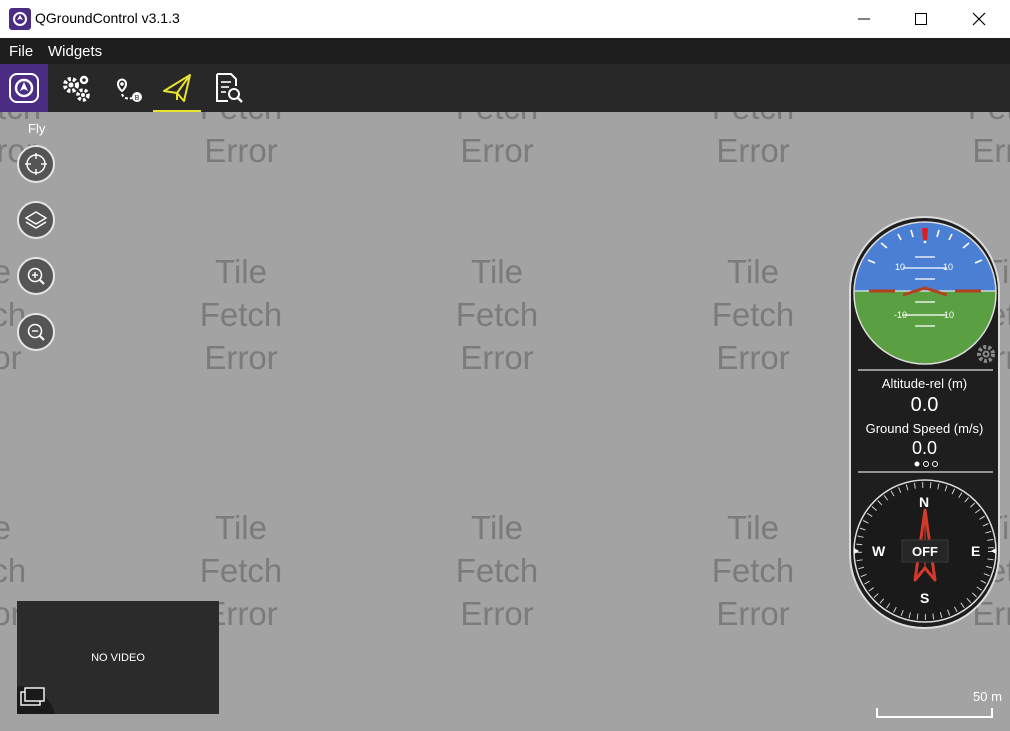 Image resolution: width=1010 pixels, height=731 pixels. Describe the element at coordinates (505, 51) in the screenshot. I see `menu-bar: File Widgets` at that location.